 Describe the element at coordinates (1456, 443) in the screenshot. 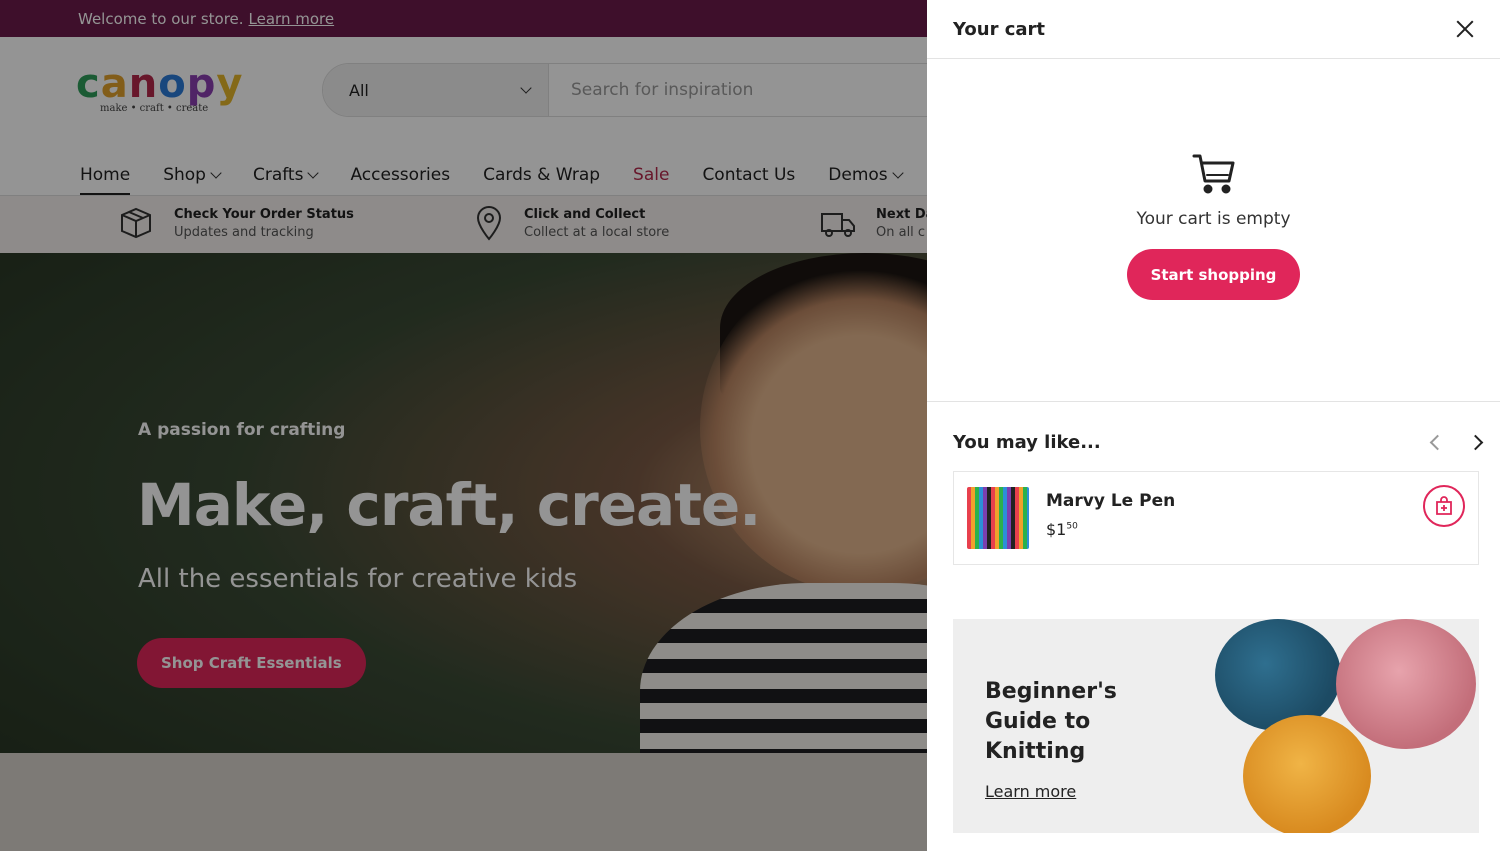

I see `carousel-arrows` at that location.